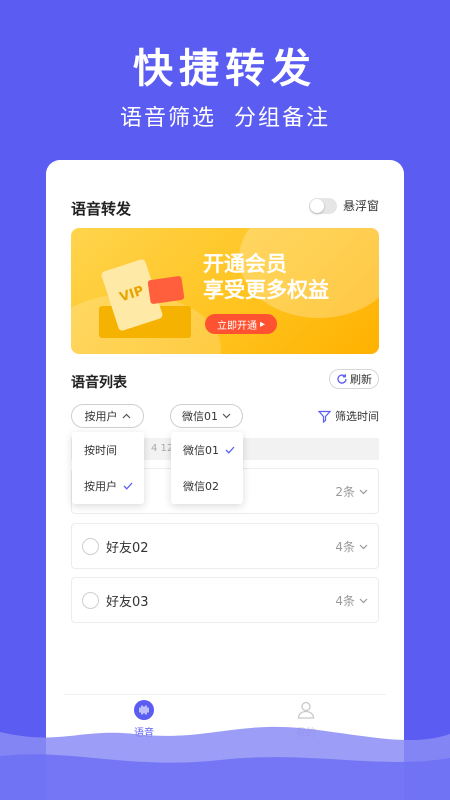 Image resolution: width=450 pixels, height=800 pixels. Describe the element at coordinates (324, 416) in the screenshot. I see `filter-icon` at that location.